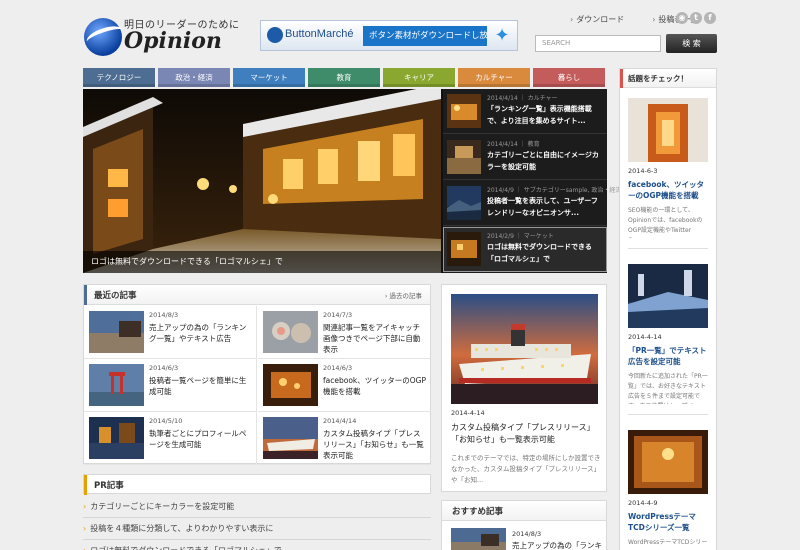  Describe the element at coordinates (494, 77) in the screenshot. I see `nav-tab-5: カルチャー` at that location.